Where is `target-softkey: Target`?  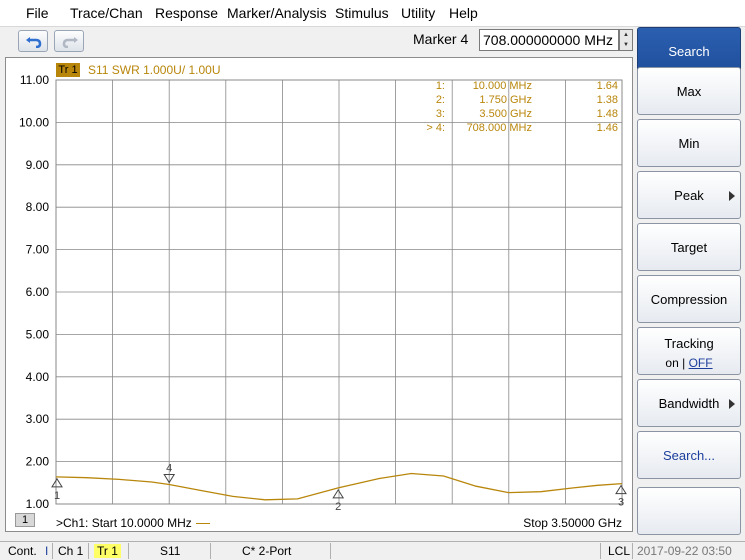 target-softkey: Target is located at coordinates (689, 247).